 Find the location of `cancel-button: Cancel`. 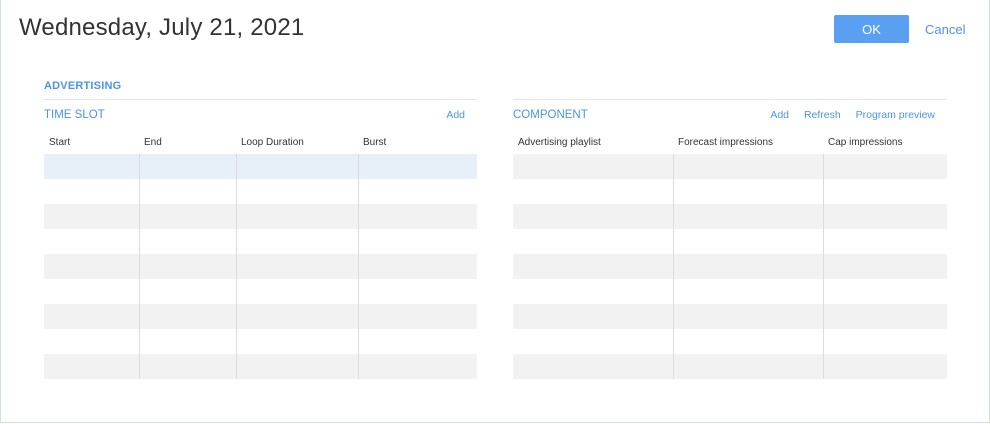

cancel-button: Cancel is located at coordinates (945, 29).